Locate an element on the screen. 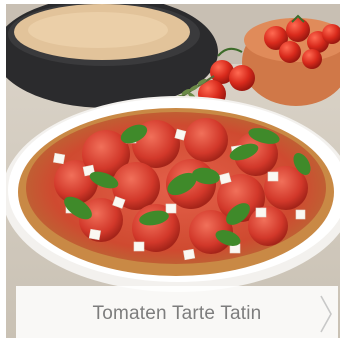 This screenshot has height=341, width=342. caption-bar: Tomaten Tarte Tatin is located at coordinates (177, 312).